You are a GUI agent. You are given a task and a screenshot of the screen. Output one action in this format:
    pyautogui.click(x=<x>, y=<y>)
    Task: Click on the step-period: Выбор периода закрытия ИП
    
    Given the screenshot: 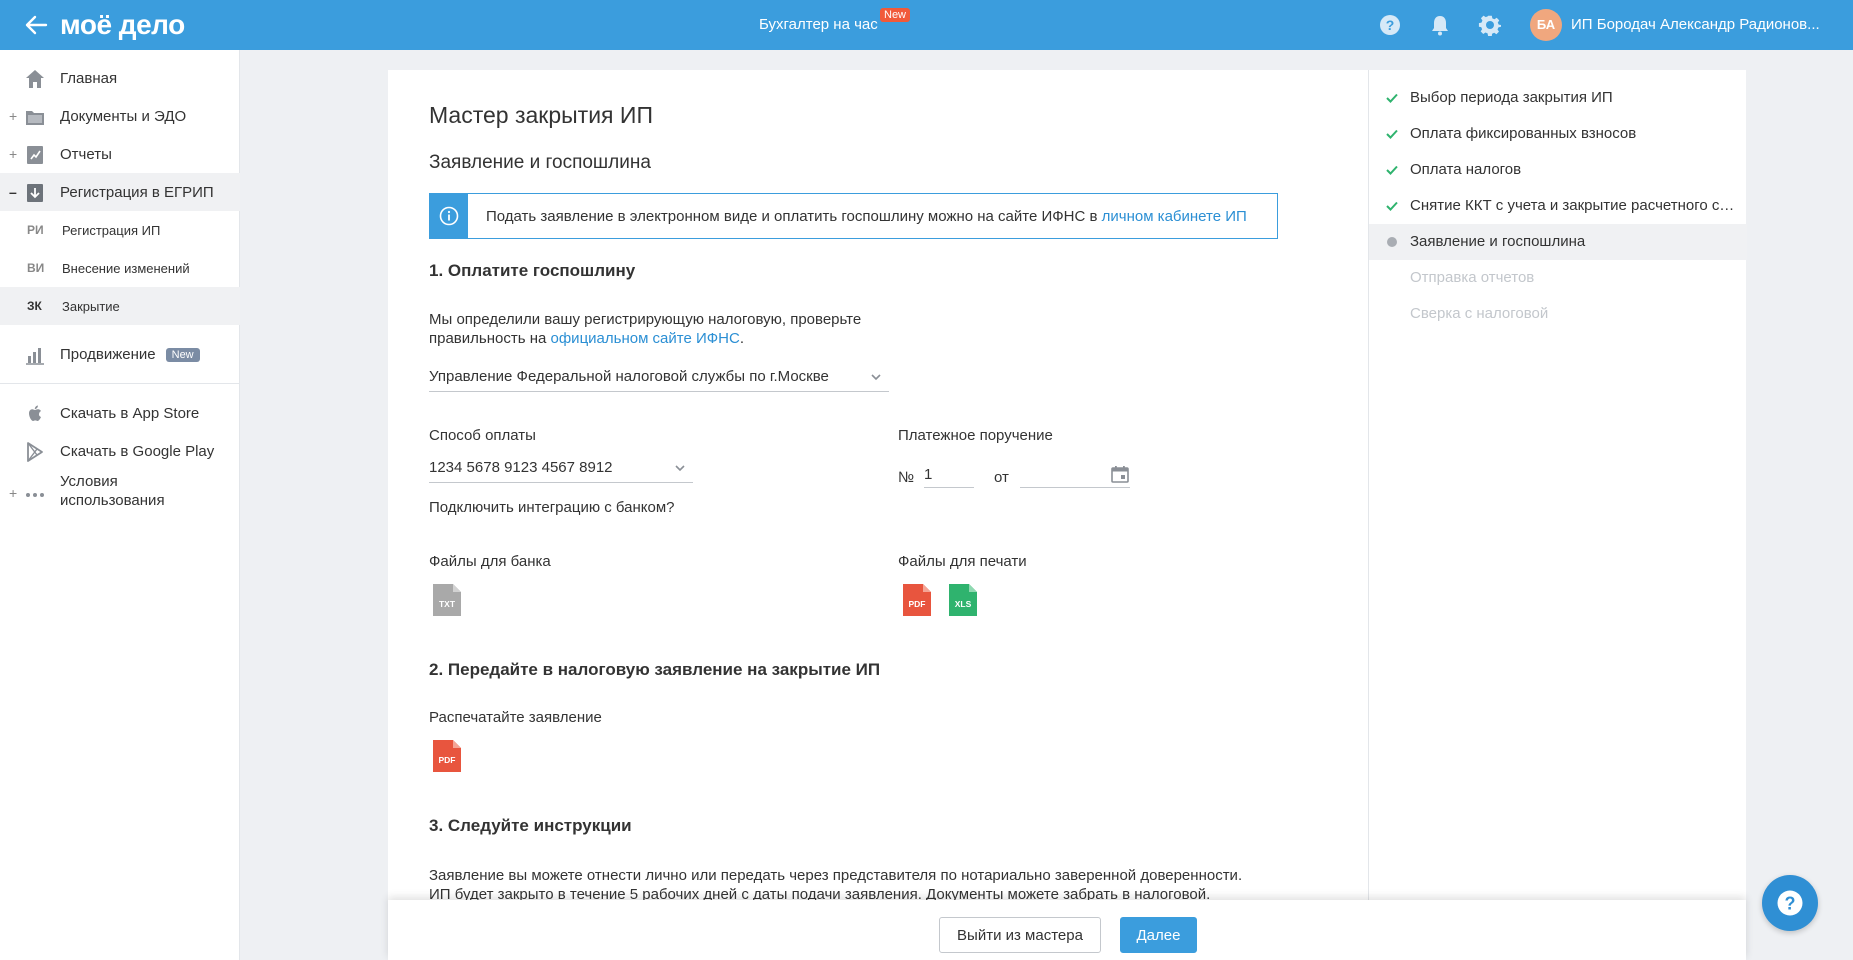 What is the action you would take?
    pyautogui.click(x=1558, y=98)
    